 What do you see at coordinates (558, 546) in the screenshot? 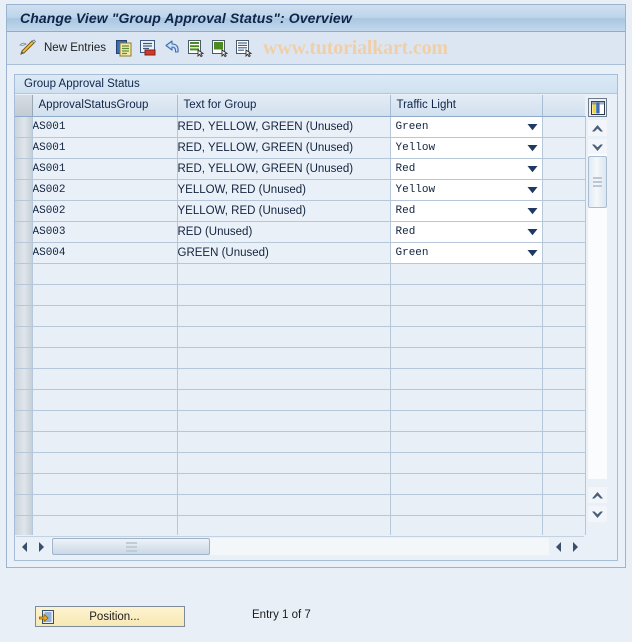
I see `scroll-left-end-icon` at bounding box center [558, 546].